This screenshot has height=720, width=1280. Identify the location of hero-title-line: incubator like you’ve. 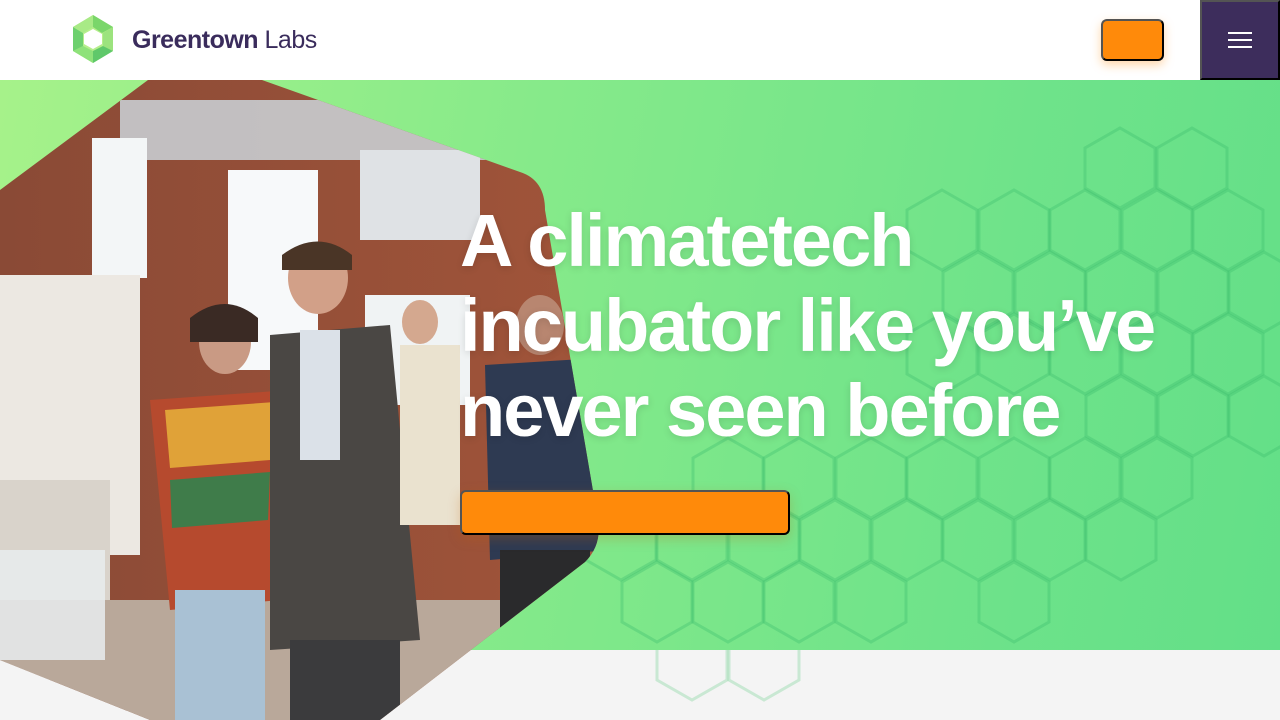
(808, 325).